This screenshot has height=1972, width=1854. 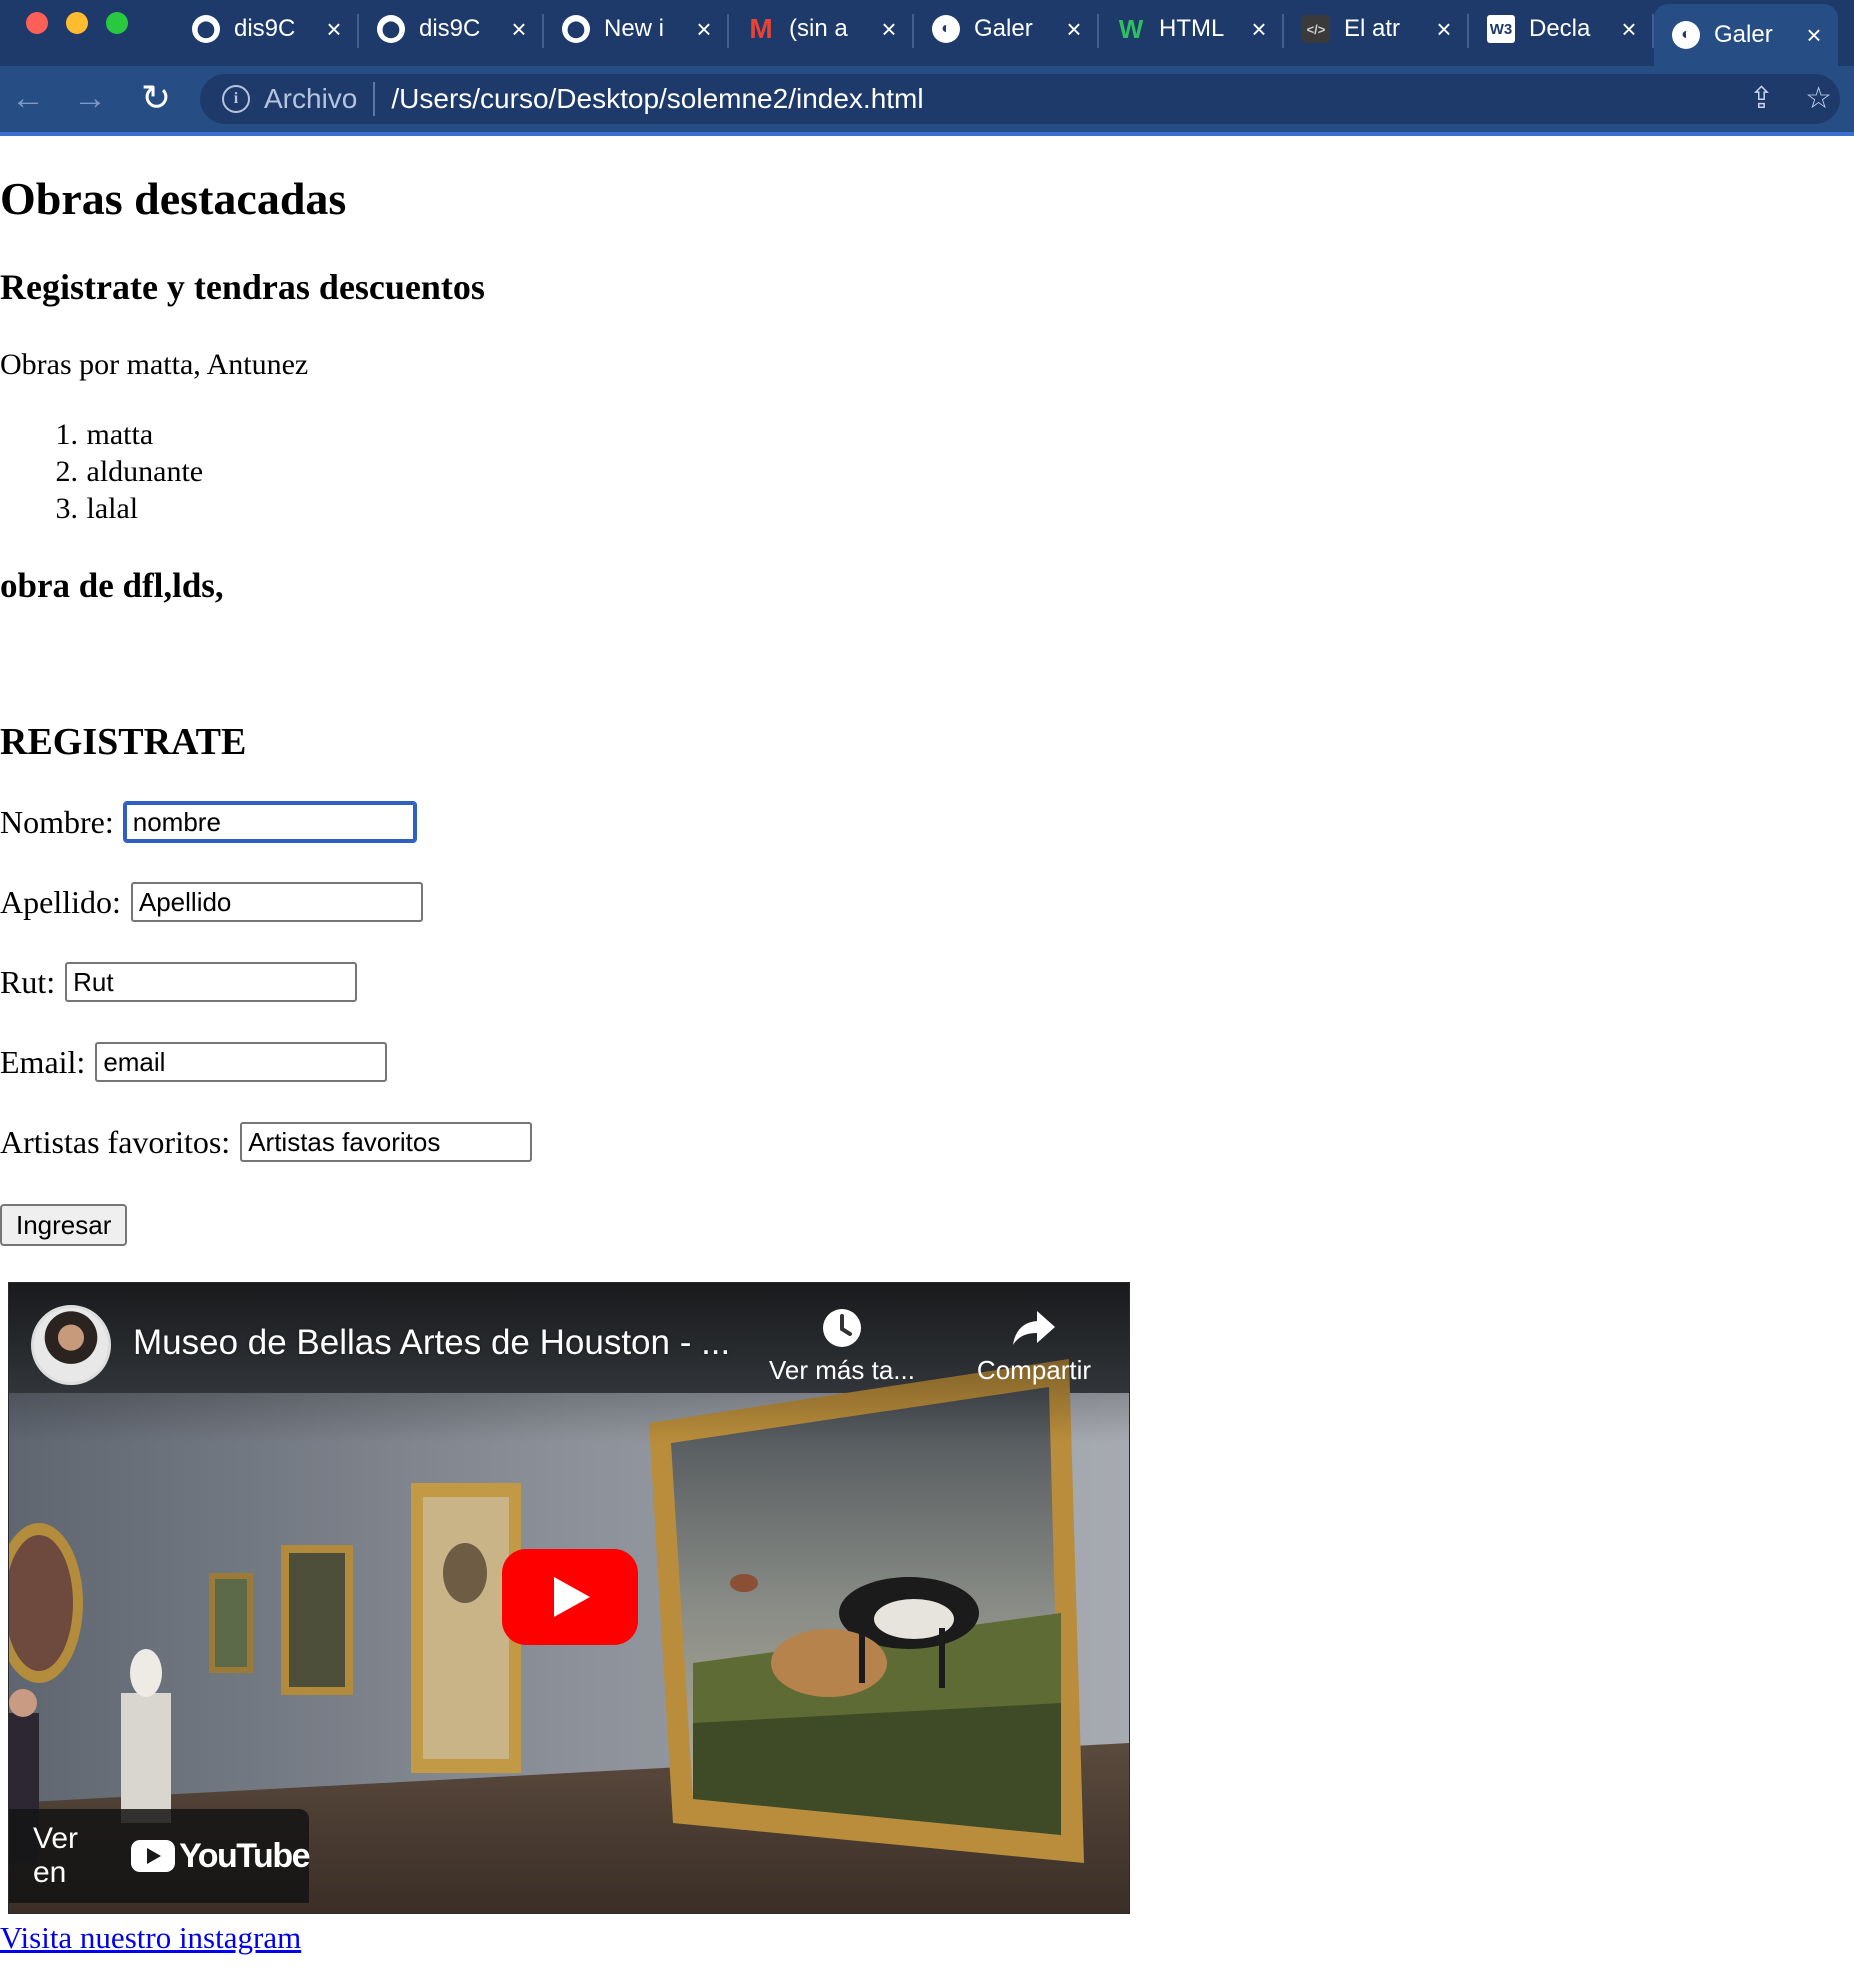 I want to click on play-button, so click(x=570, y=1597).